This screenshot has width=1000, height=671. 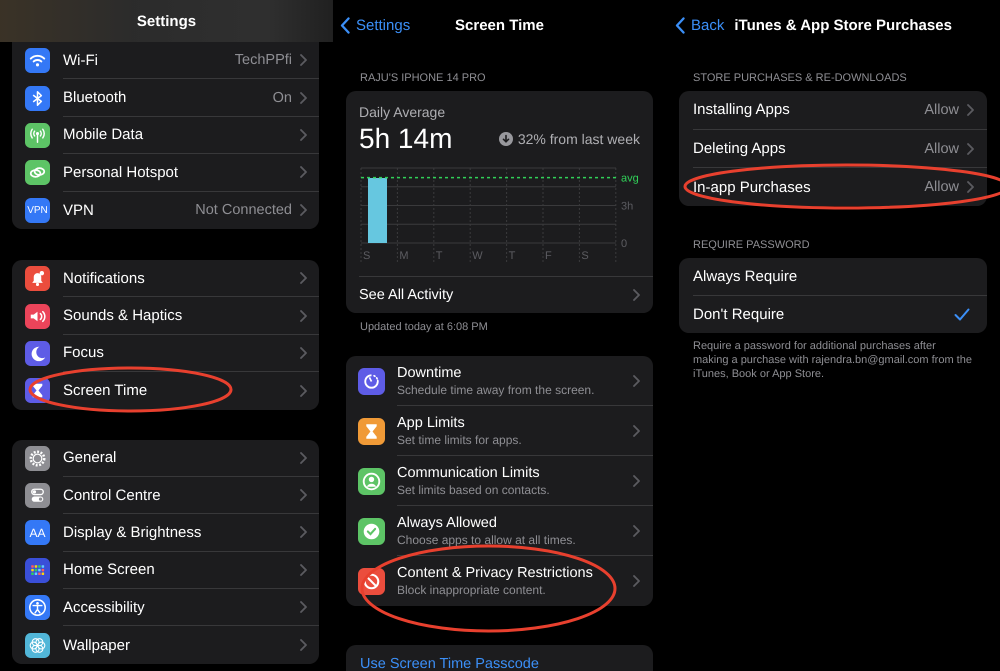 What do you see at coordinates (831, 277) in the screenshot?
I see `option-label: Always Require` at bounding box center [831, 277].